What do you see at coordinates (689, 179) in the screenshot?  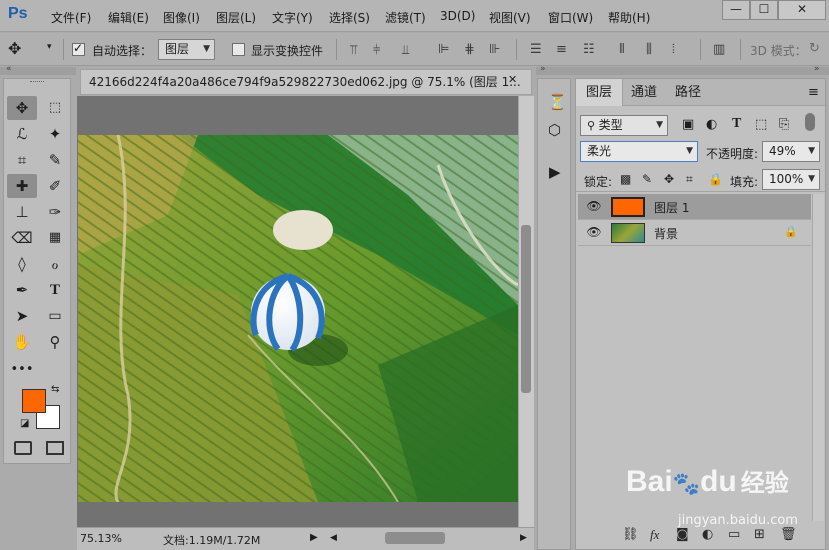 I see `lock-artboard-icon: ⌗` at bounding box center [689, 179].